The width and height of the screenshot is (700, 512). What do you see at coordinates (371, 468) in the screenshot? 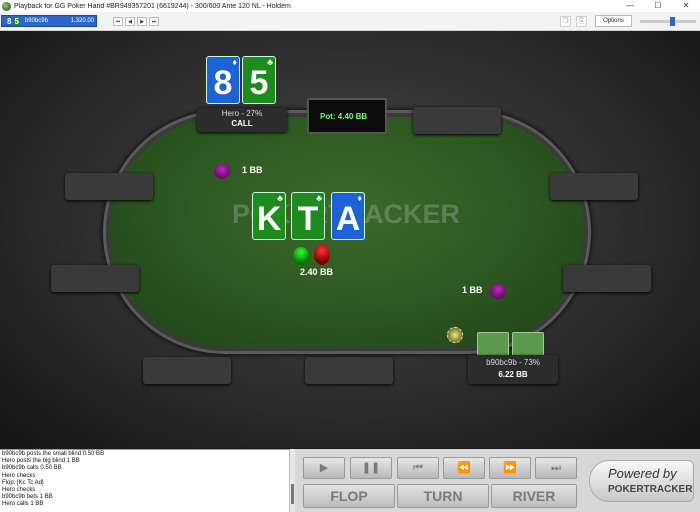
I see `pause-button: ❚❚` at bounding box center [371, 468].